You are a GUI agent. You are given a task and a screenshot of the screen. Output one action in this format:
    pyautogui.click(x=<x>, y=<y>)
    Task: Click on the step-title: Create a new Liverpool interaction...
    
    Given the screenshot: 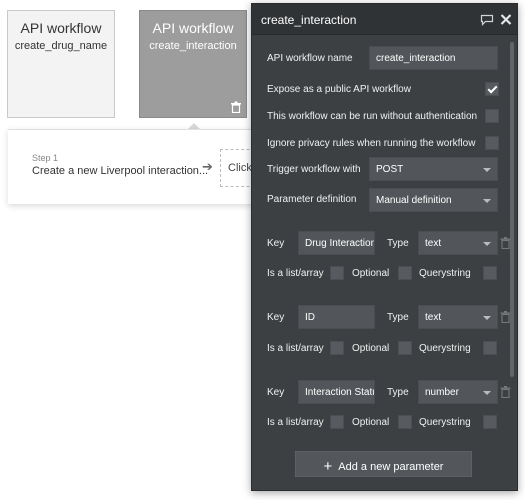 What is the action you would take?
    pyautogui.click(x=120, y=171)
    